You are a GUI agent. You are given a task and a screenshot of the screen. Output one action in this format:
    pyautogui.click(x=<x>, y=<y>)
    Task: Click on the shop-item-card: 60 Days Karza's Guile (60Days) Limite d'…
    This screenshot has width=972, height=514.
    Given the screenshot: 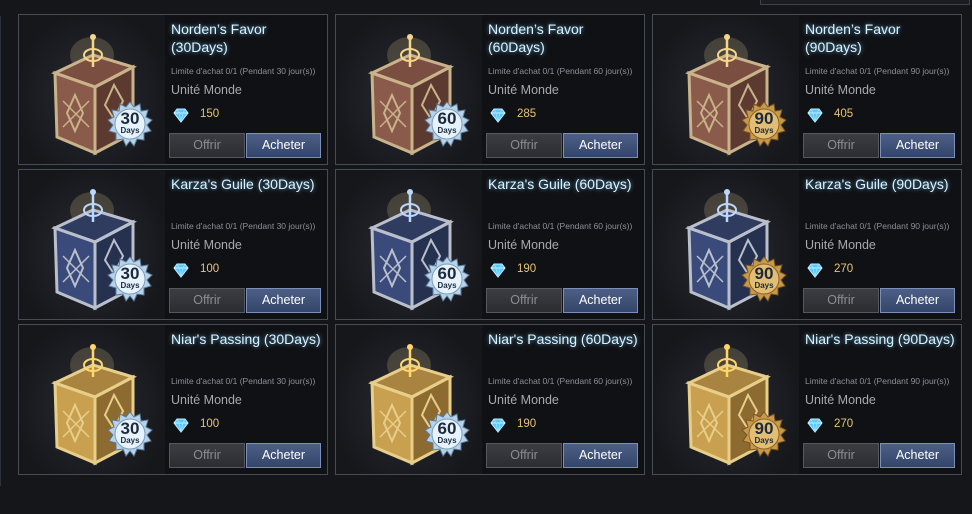 What is the action you would take?
    pyautogui.click(x=490, y=244)
    